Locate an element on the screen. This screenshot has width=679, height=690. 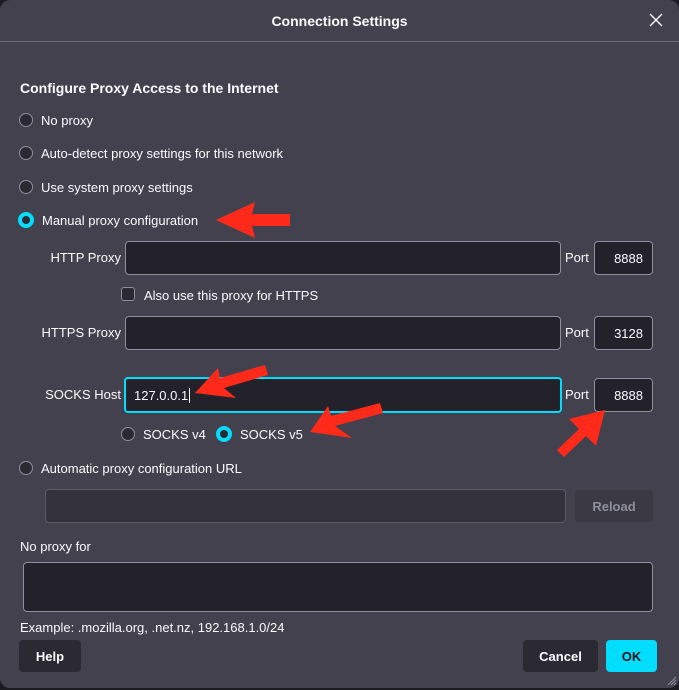
radio-label: Automatic proxy configuration URL is located at coordinates (141, 468).